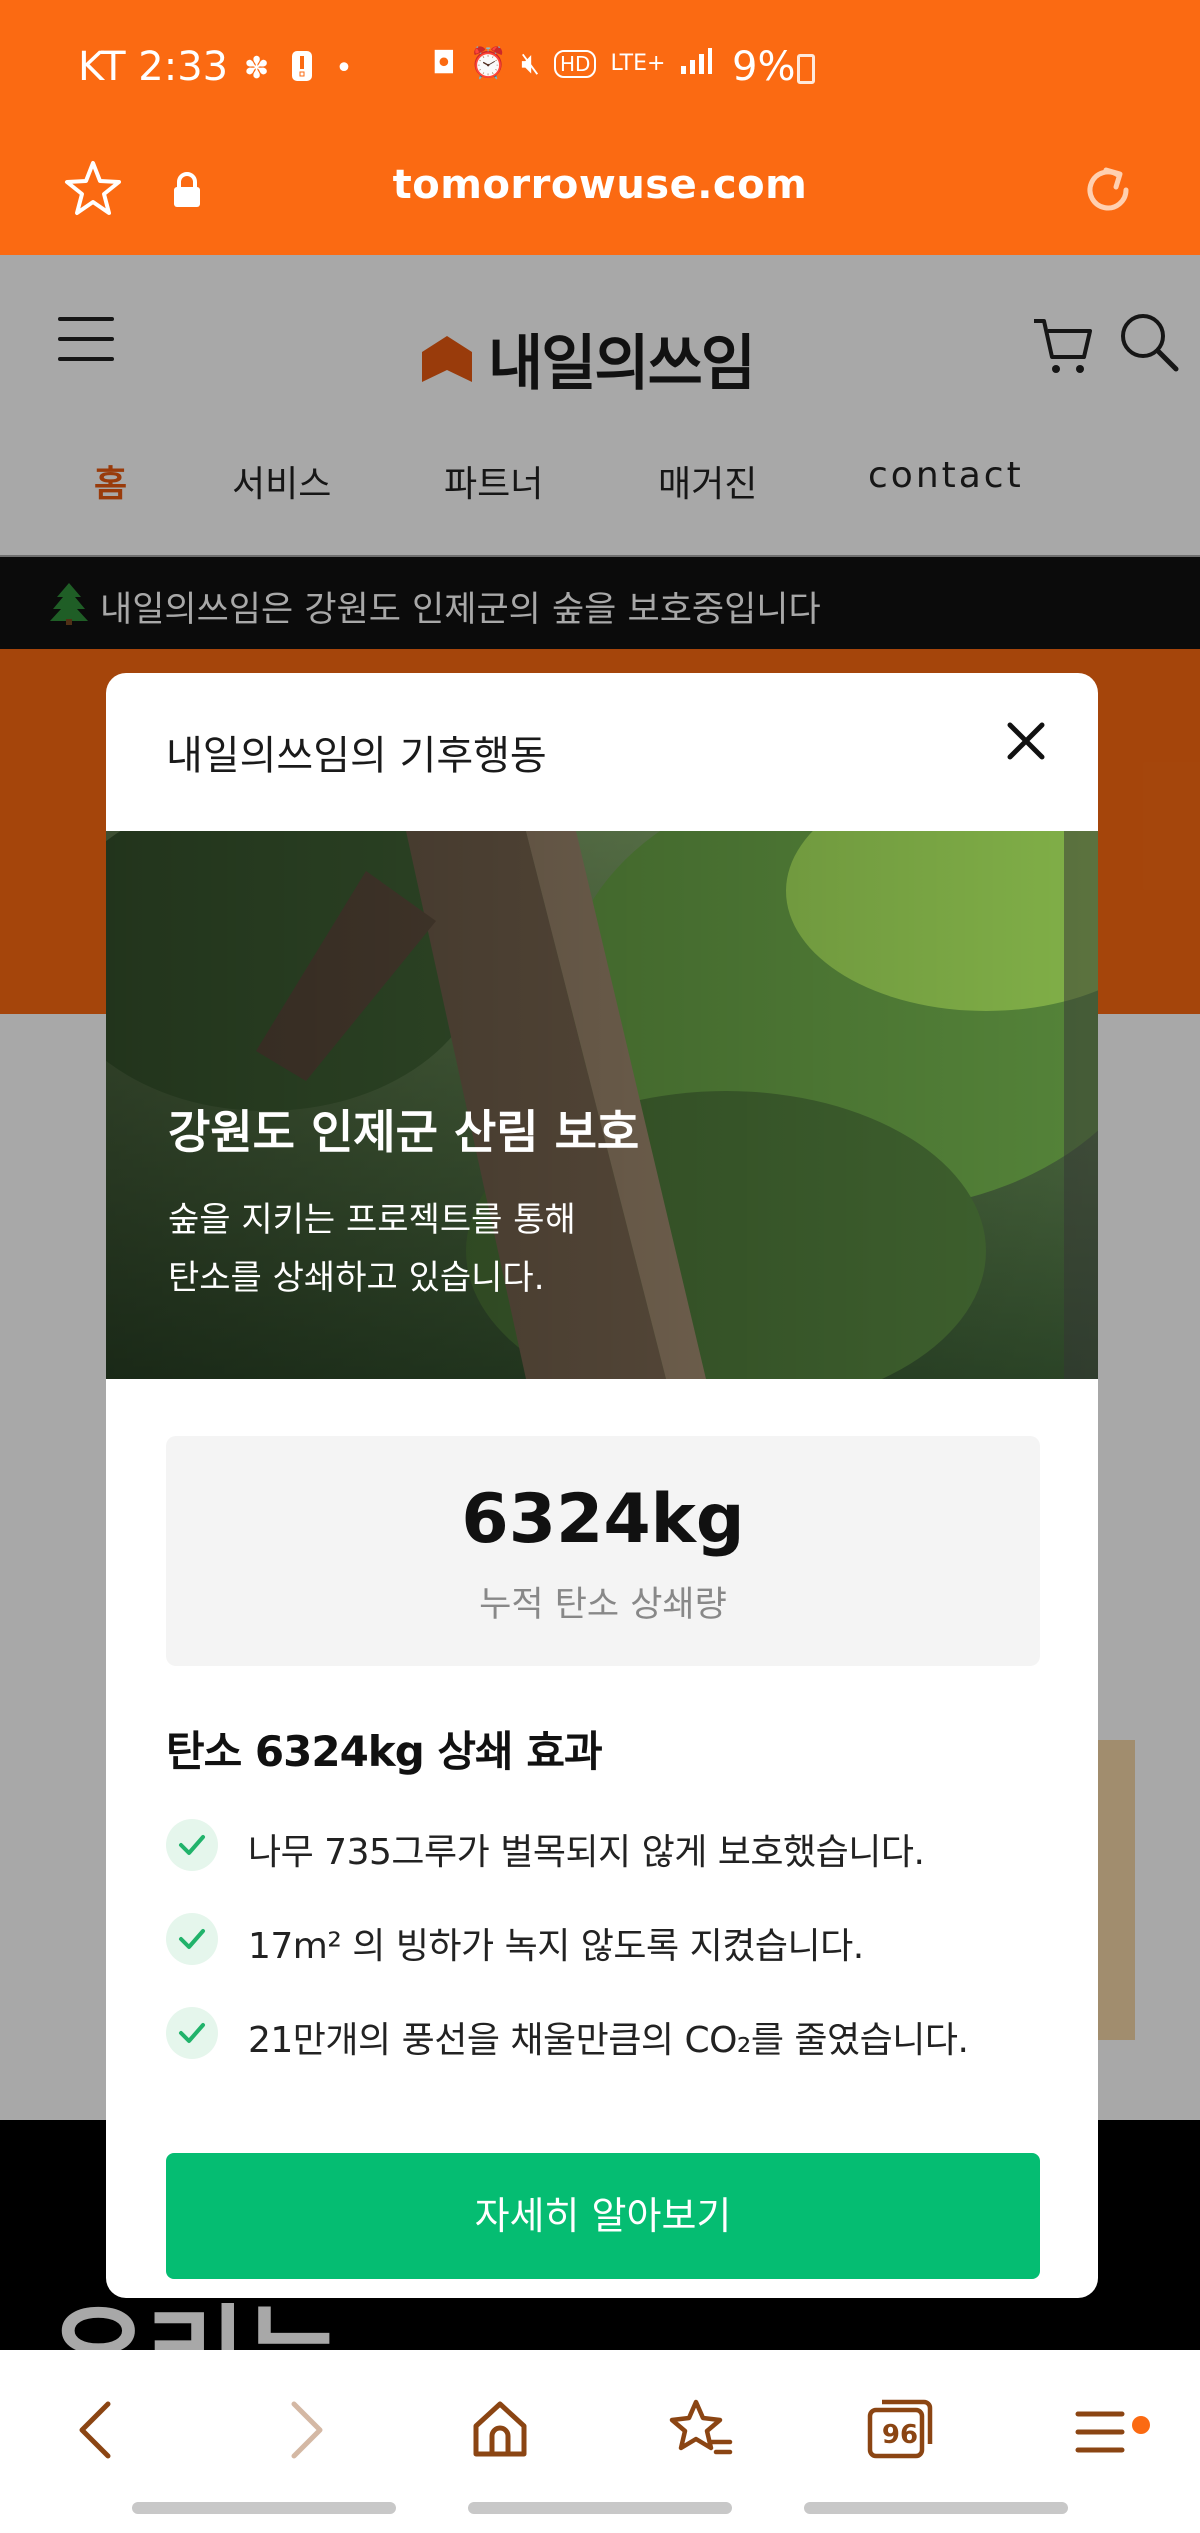 This screenshot has width=1200, height=2533. What do you see at coordinates (603, 1519) in the screenshot?
I see `carbon-offset-value: 6324kg` at bounding box center [603, 1519].